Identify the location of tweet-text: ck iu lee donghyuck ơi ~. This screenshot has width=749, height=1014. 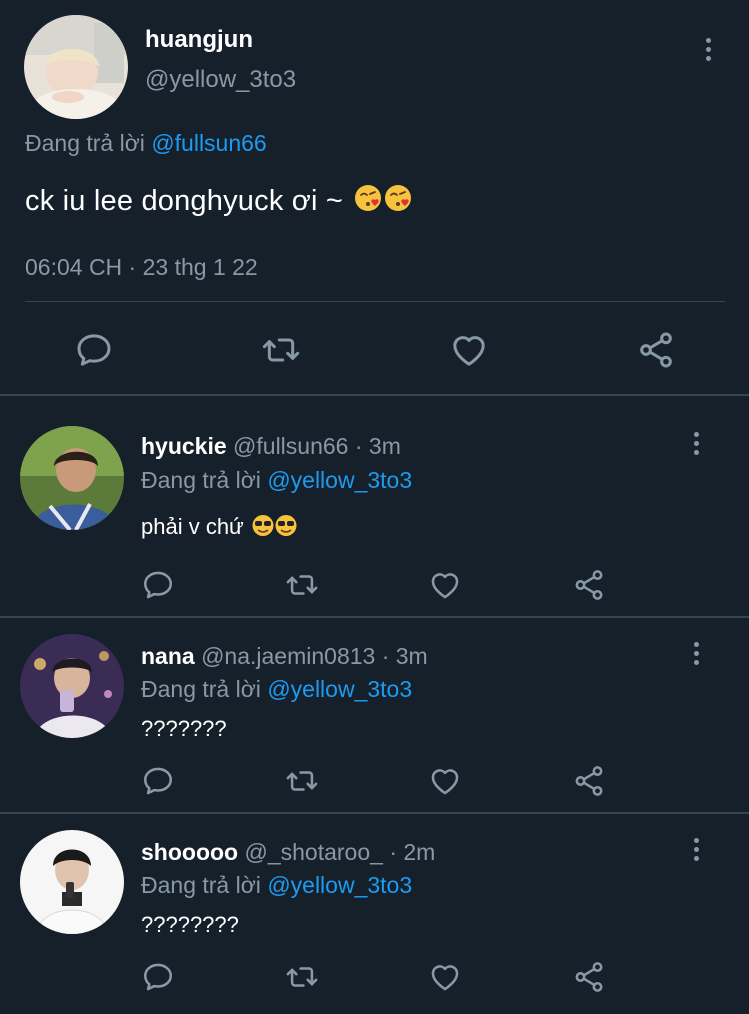
(220, 200).